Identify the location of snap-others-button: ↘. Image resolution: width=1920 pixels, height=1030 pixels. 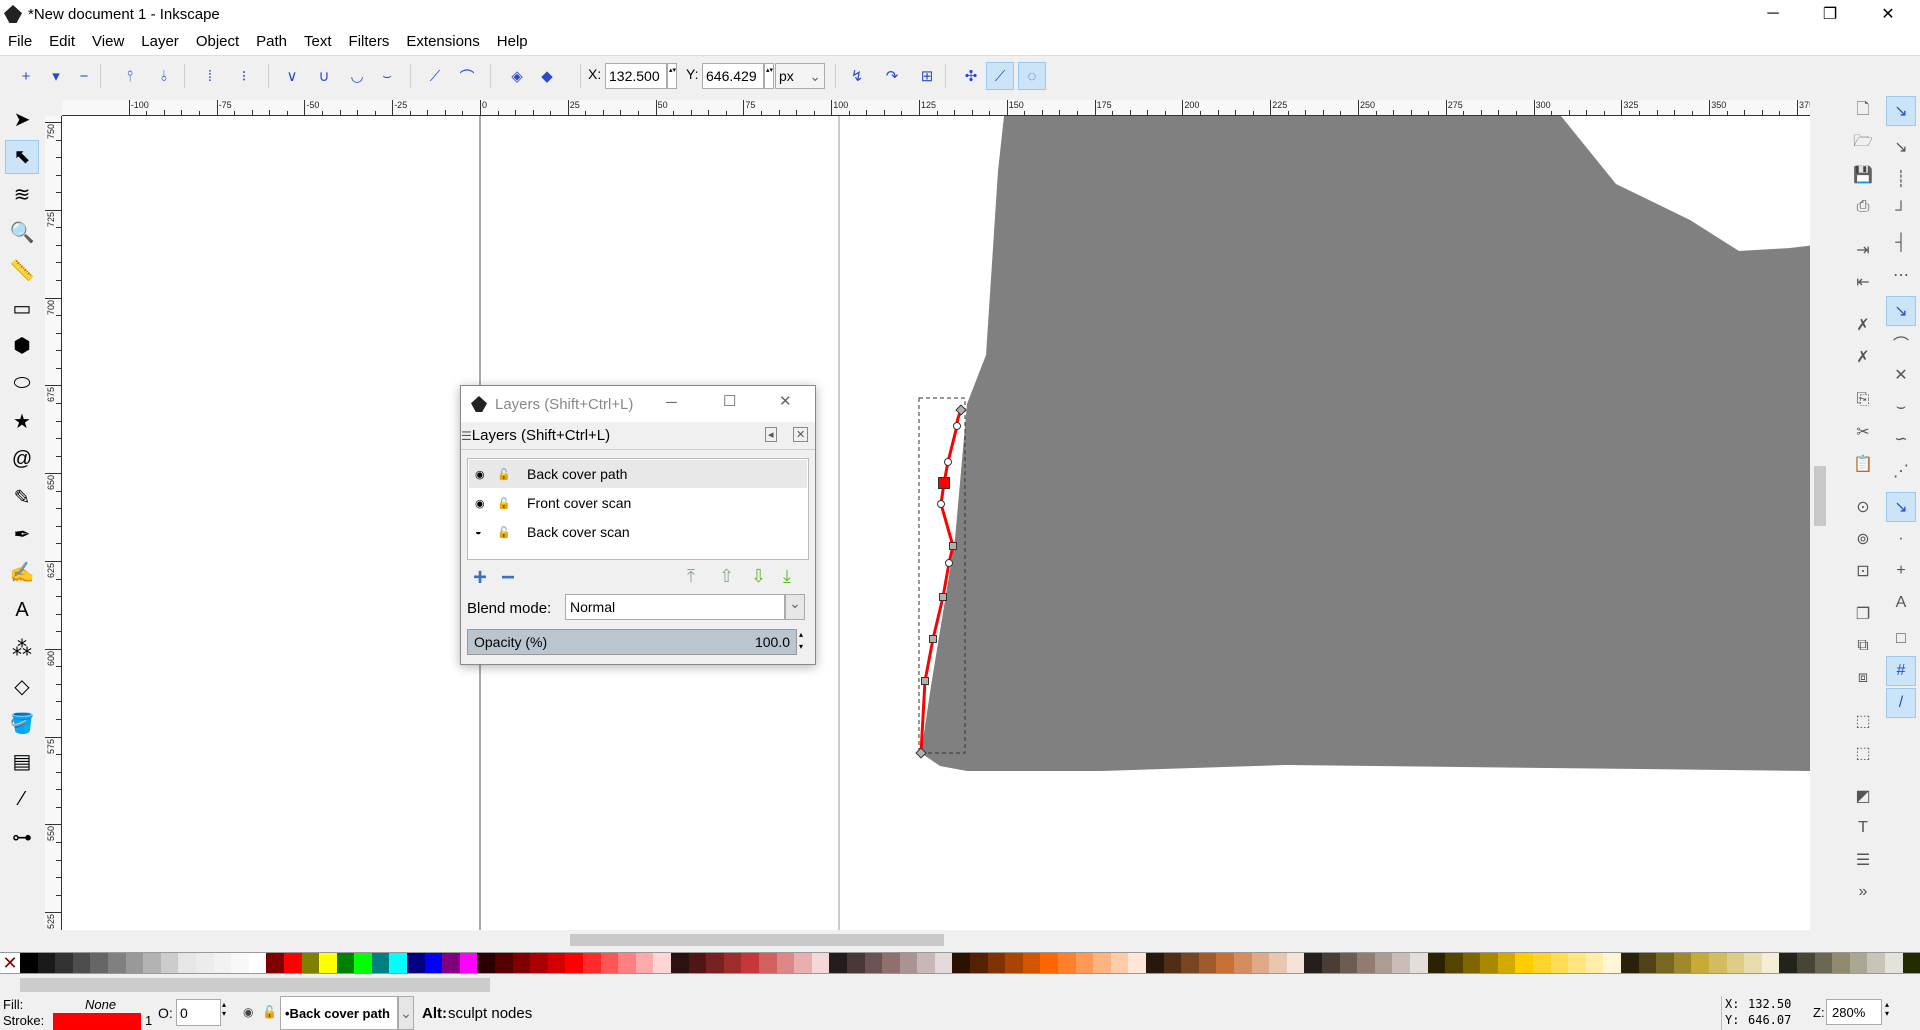
(1901, 507).